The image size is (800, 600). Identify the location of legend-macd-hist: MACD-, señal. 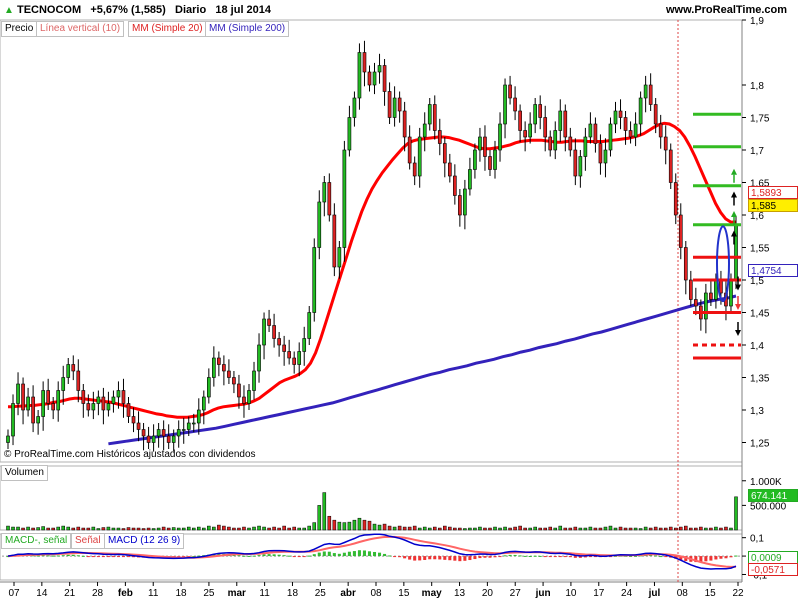
(36, 541).